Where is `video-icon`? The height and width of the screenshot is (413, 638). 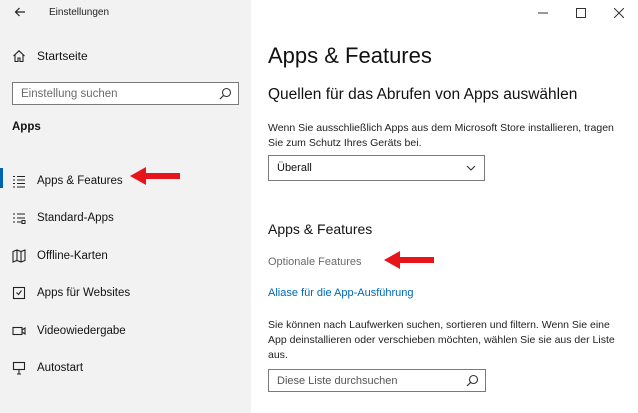 video-icon is located at coordinates (19, 330).